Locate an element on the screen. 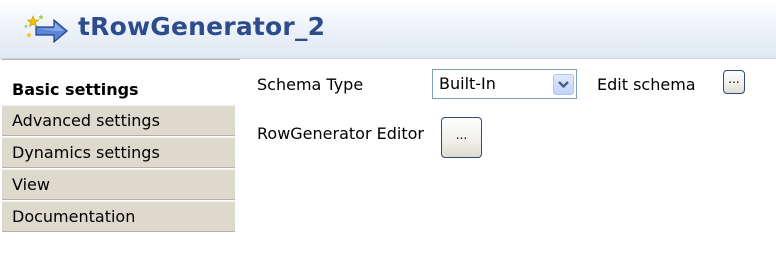 The height and width of the screenshot is (259, 776). row-generator-editor-label: RowGenerator Editor is located at coordinates (340, 133).